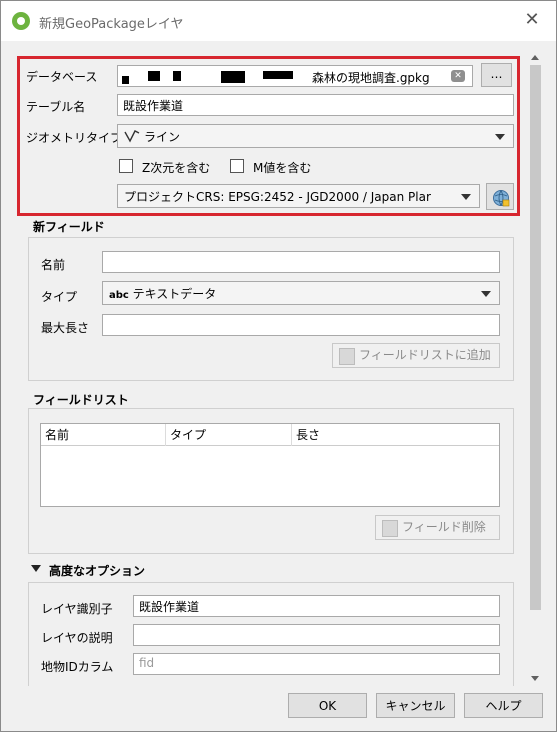  Describe the element at coordinates (59, 297) in the screenshot. I see `field-type-label: タイプ` at that location.